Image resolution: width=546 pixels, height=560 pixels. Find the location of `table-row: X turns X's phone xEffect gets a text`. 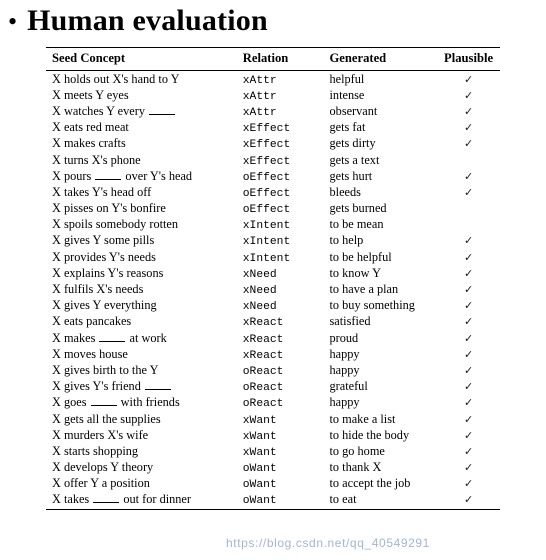

table-row: X turns X's phone xEffect gets a text is located at coordinates (273, 160).